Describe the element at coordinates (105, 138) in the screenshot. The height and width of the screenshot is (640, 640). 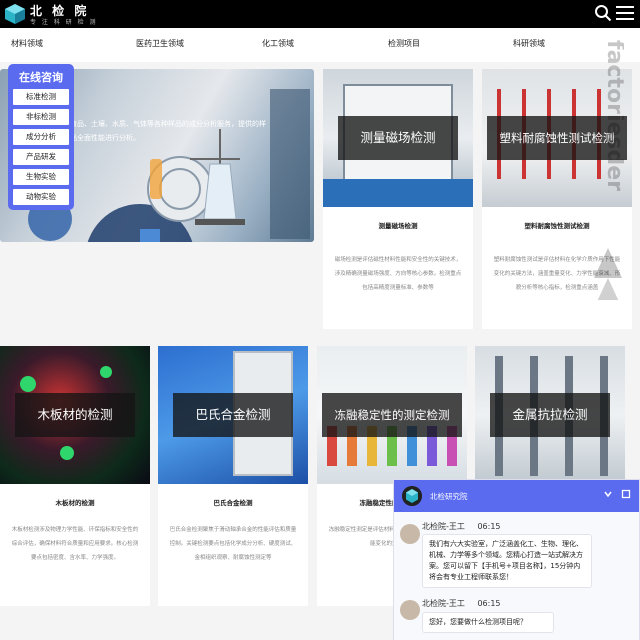
I see `hero-text-line: 品全面性能进行分析。` at that location.